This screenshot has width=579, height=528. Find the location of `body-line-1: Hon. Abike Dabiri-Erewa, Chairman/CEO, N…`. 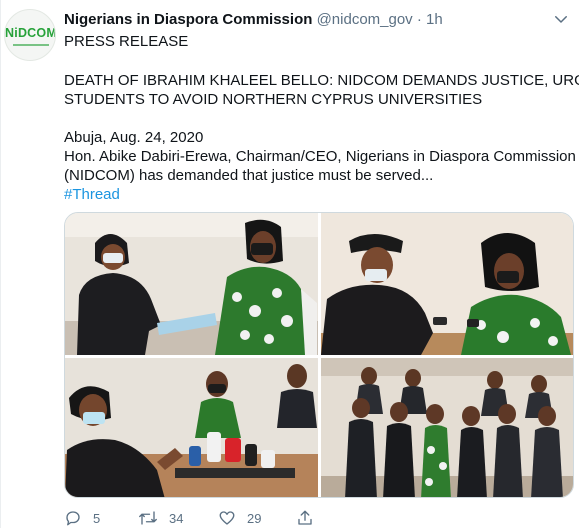

body-line-1: Hon. Abike Dabiri-Erewa, Chairman/CEO, N… is located at coordinates (320, 156).